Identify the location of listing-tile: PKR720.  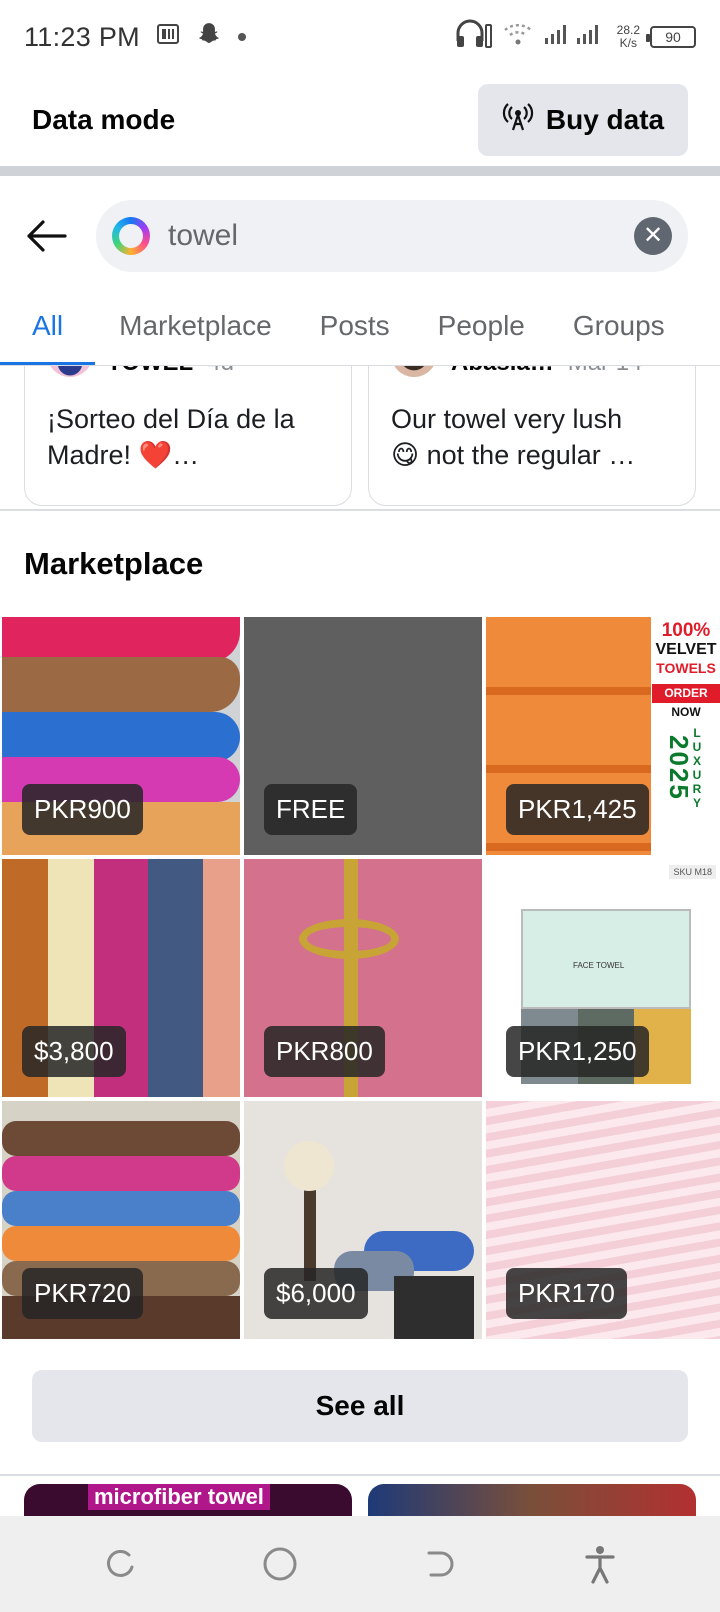
(121, 1220).